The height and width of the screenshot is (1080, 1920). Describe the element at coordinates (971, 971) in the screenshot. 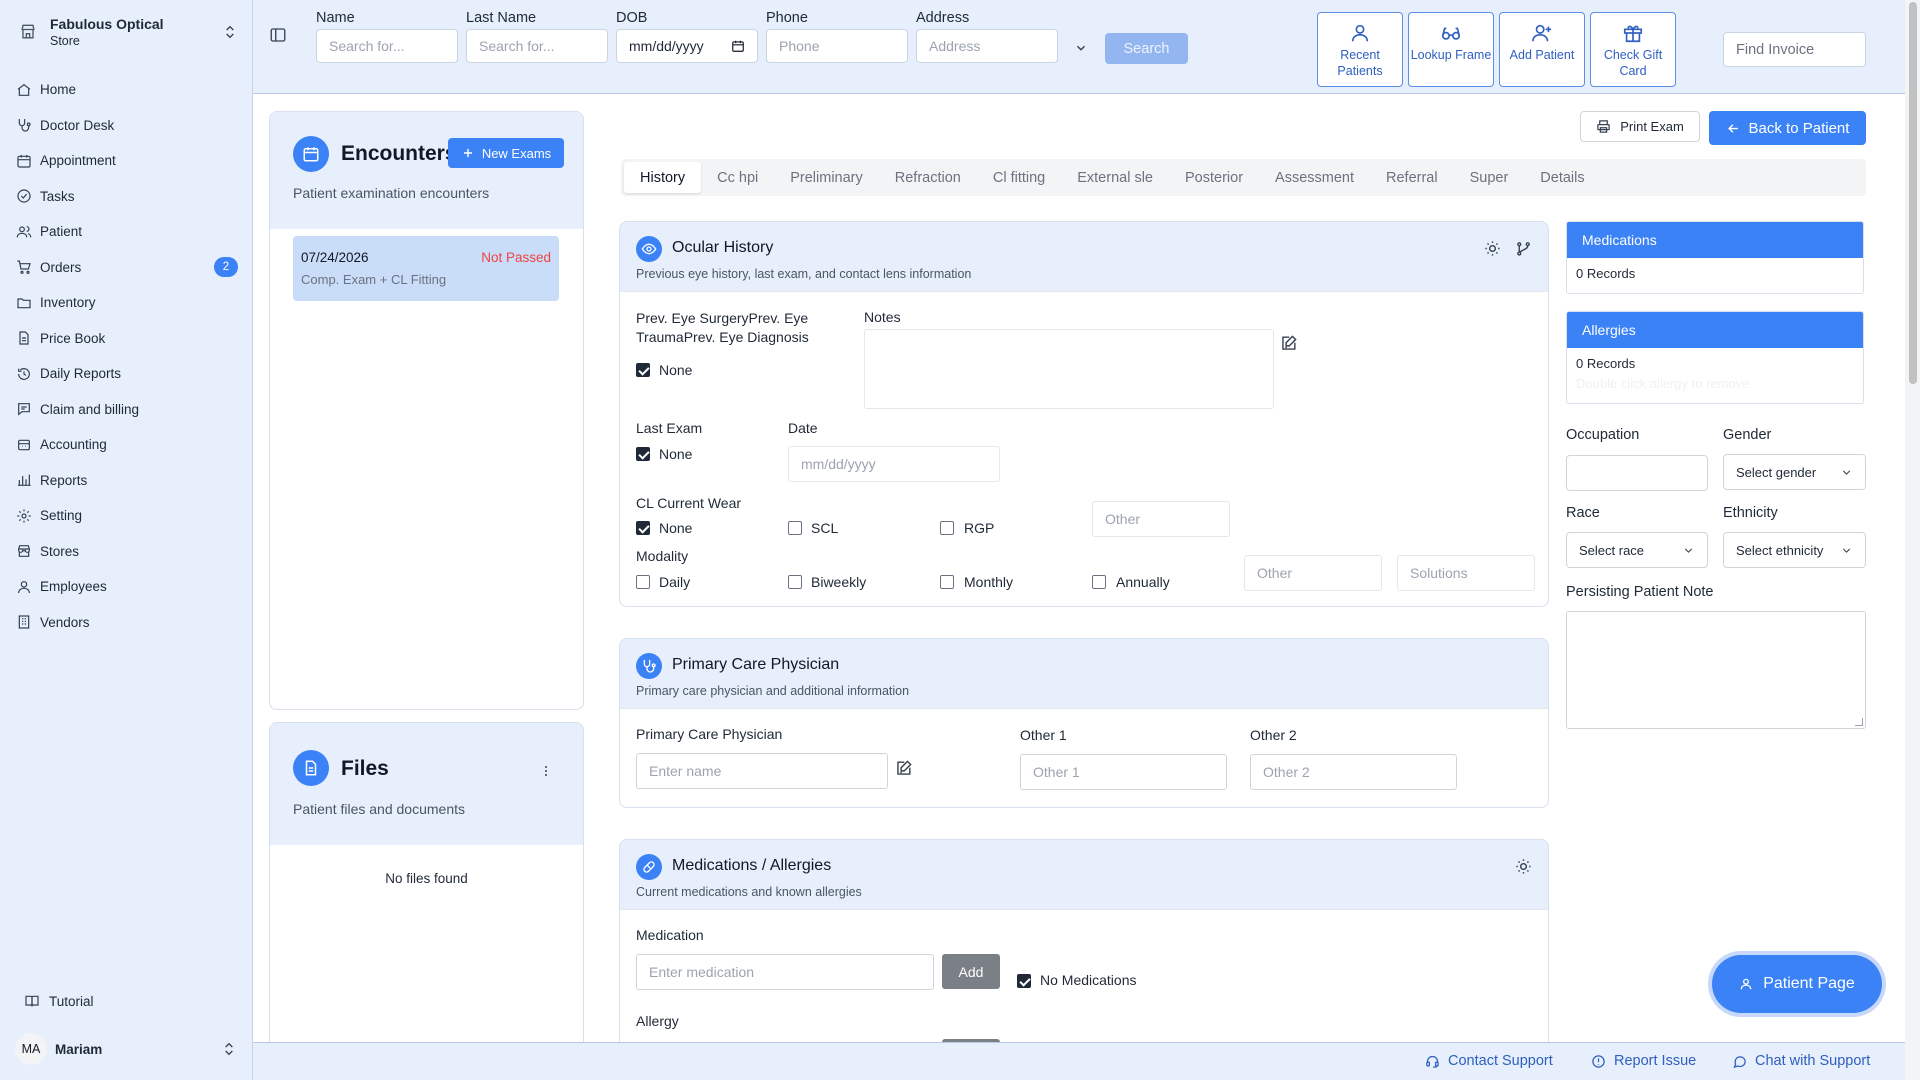

I see `add-medication-button: Add` at that location.